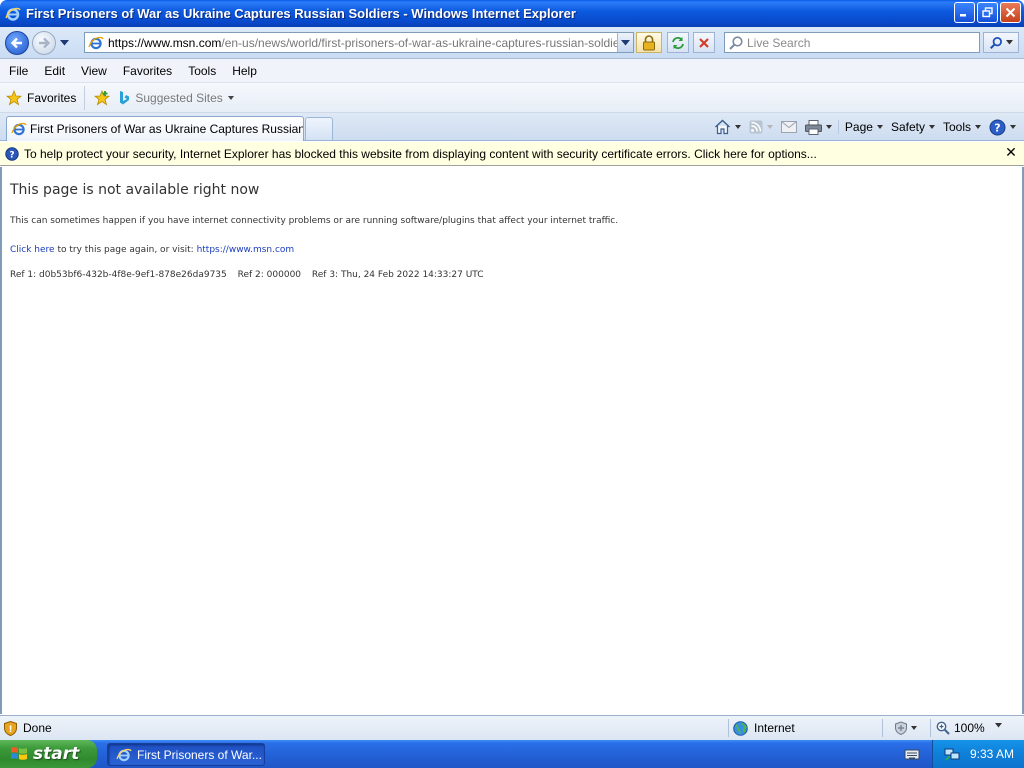  I want to click on bing-icon, so click(125, 97).